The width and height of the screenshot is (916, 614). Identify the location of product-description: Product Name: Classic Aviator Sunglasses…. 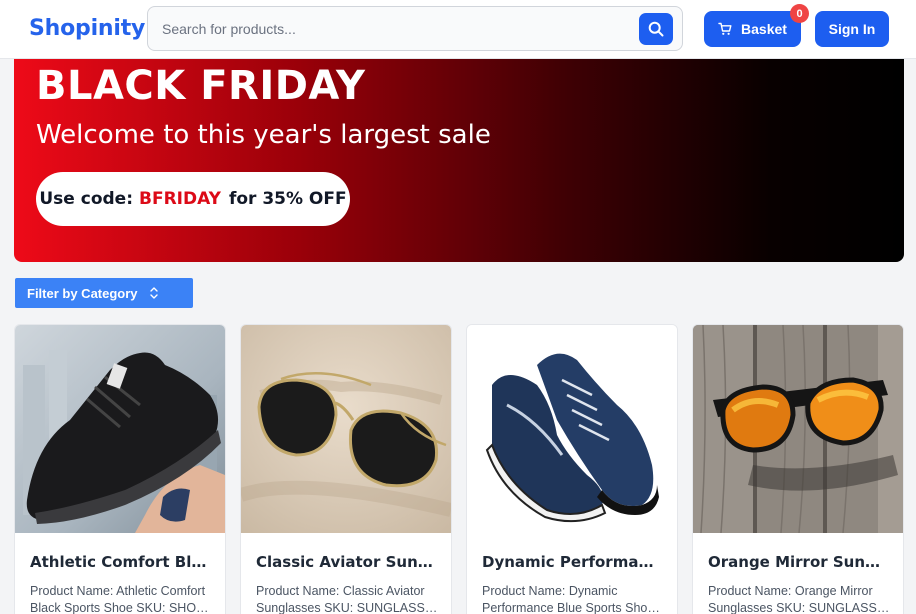
(347, 598).